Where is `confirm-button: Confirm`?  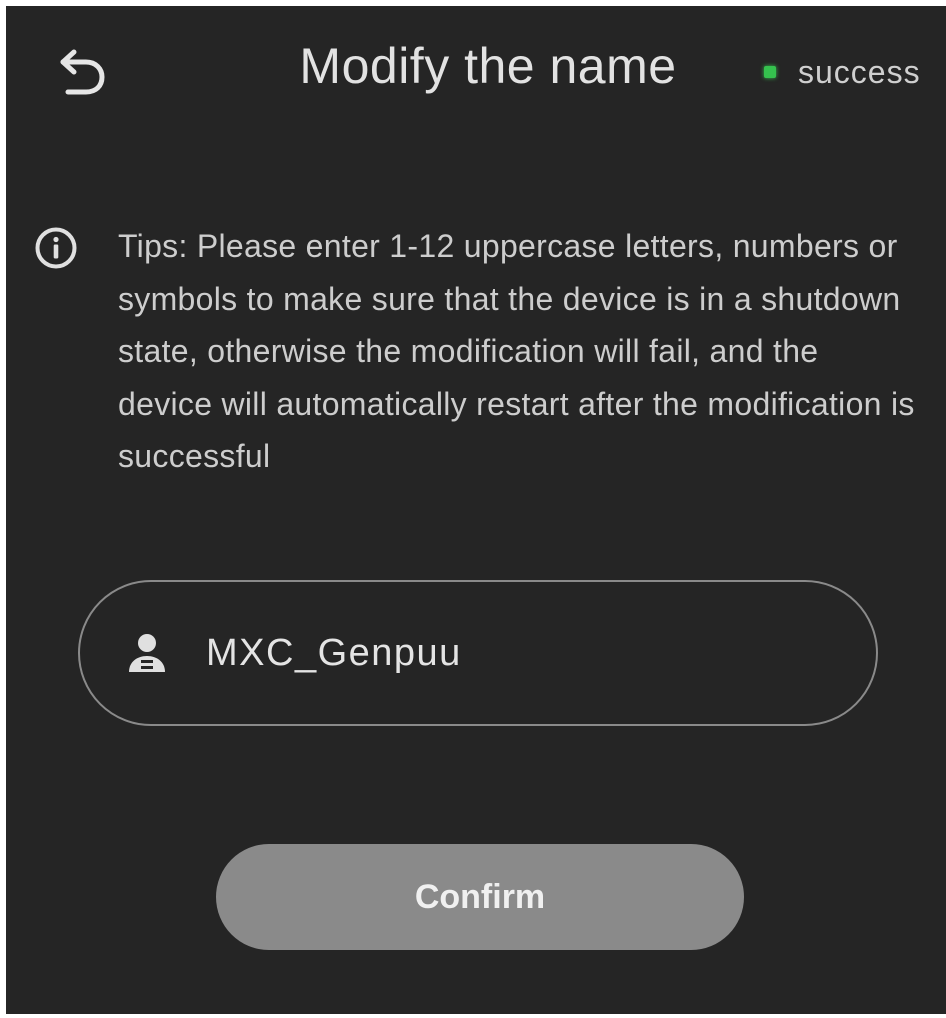 confirm-button: Confirm is located at coordinates (480, 897).